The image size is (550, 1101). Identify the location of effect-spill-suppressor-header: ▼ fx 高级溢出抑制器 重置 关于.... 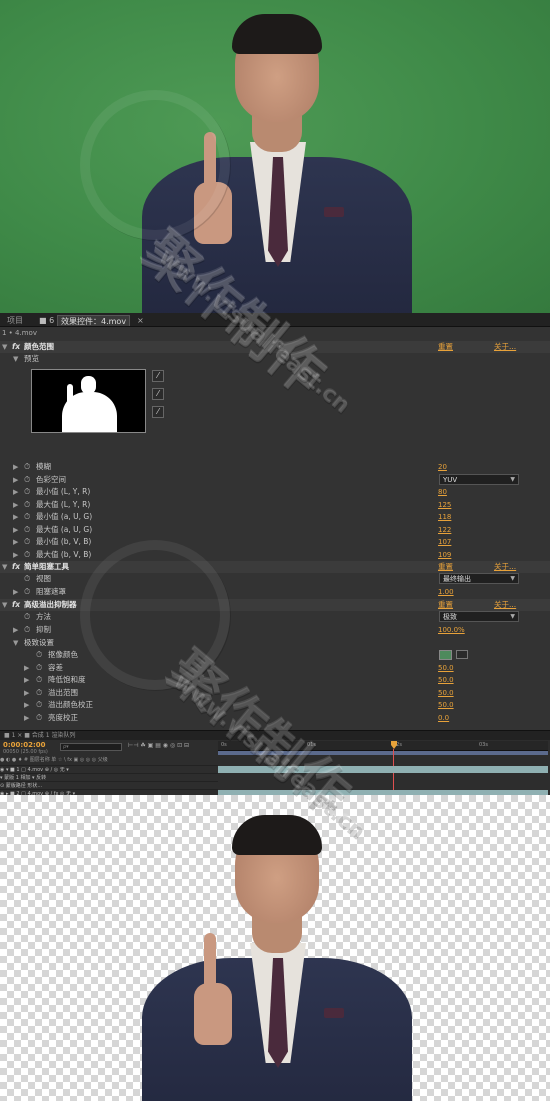
(275, 605).